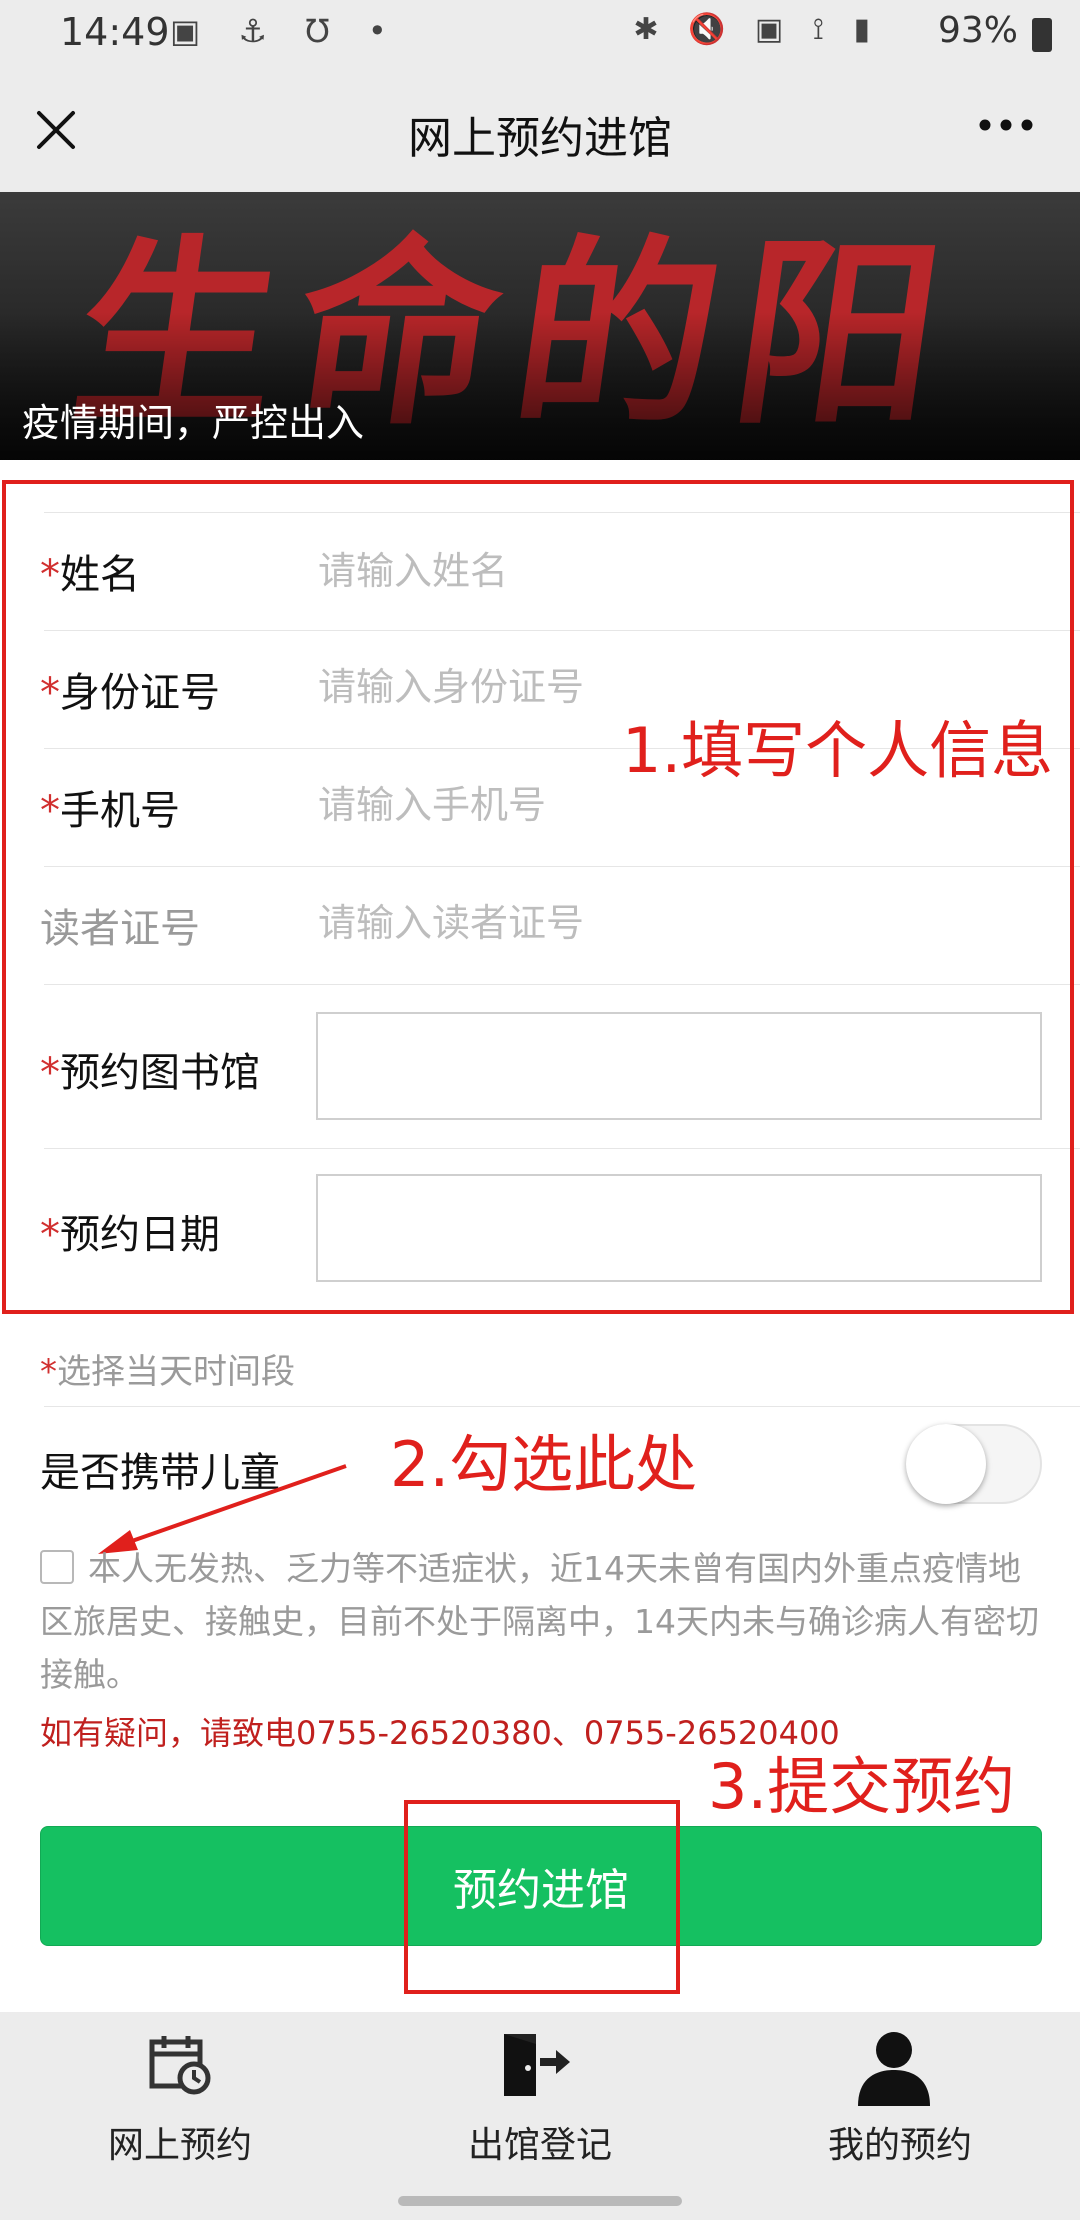 The height and width of the screenshot is (2220, 1080). What do you see at coordinates (540, 138) in the screenshot?
I see `page-title: 网上预约进馆` at bounding box center [540, 138].